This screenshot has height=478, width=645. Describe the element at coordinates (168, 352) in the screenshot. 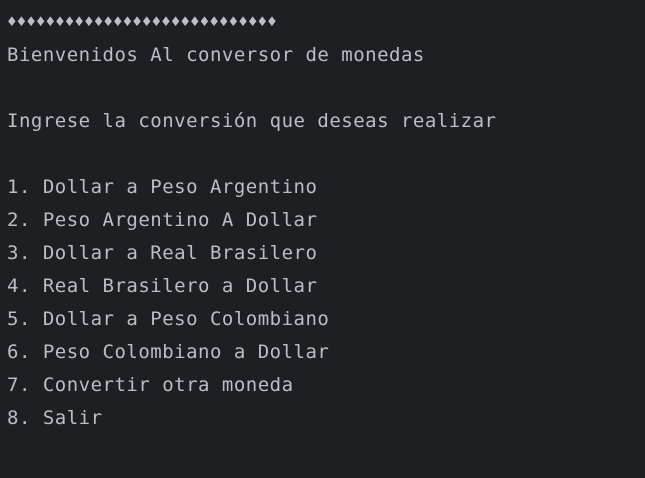

I see `menu-option-6: 6. Peso Colombiano a Dollar` at that location.